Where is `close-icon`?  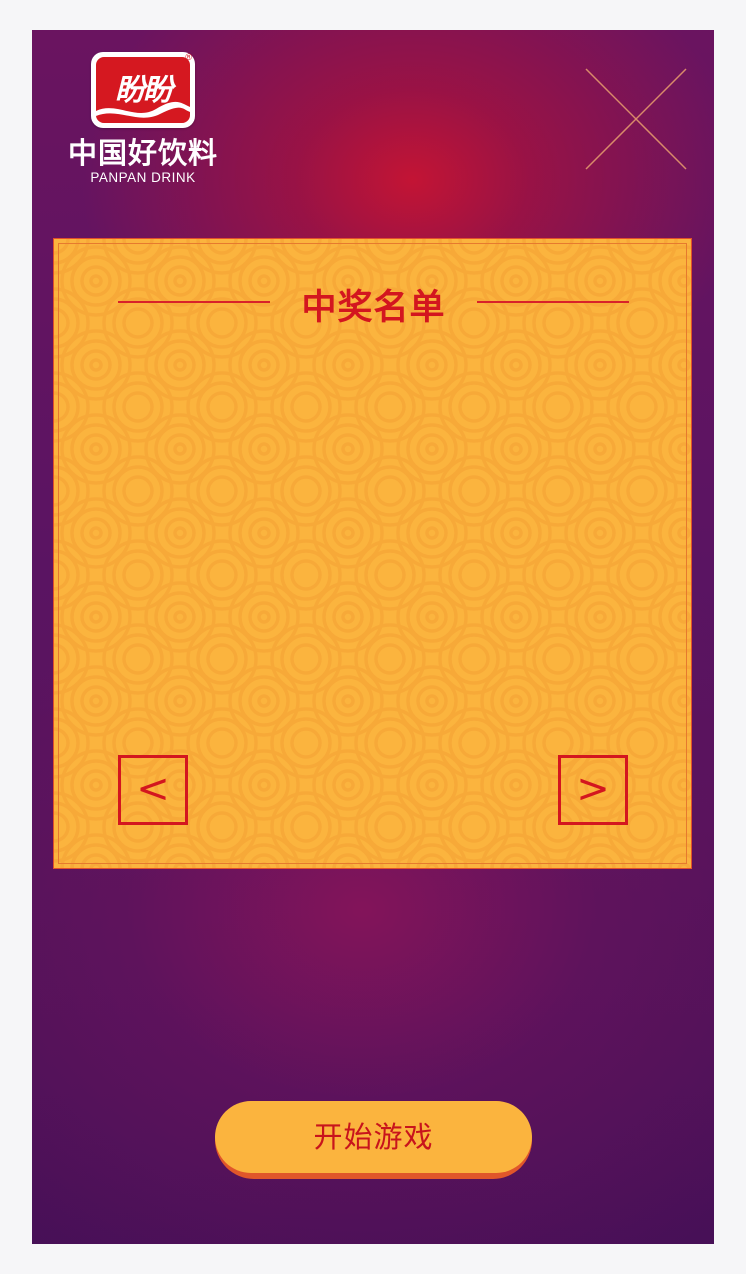 close-icon is located at coordinates (636, 119).